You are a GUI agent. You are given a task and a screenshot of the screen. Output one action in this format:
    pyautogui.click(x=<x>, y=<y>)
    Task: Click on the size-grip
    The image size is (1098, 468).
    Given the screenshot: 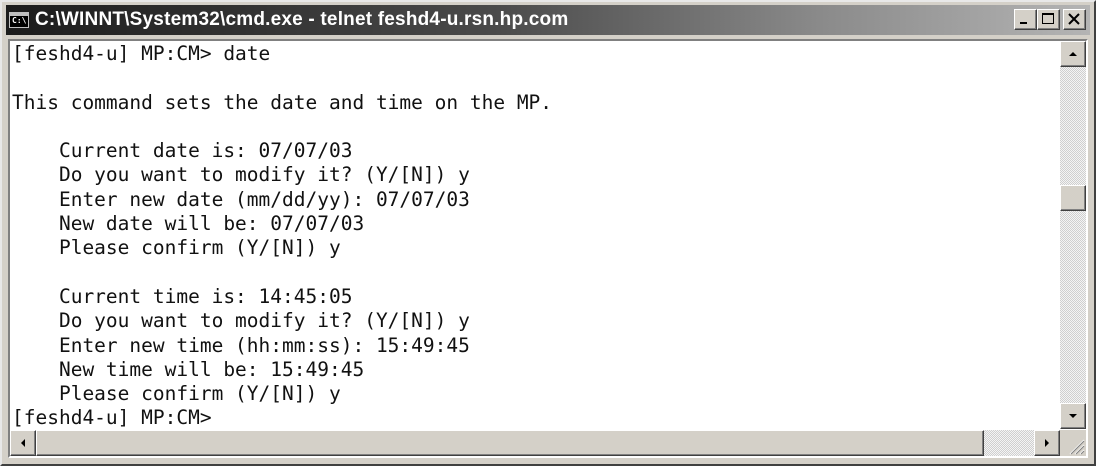 What is the action you would take?
    pyautogui.click(x=1073, y=443)
    